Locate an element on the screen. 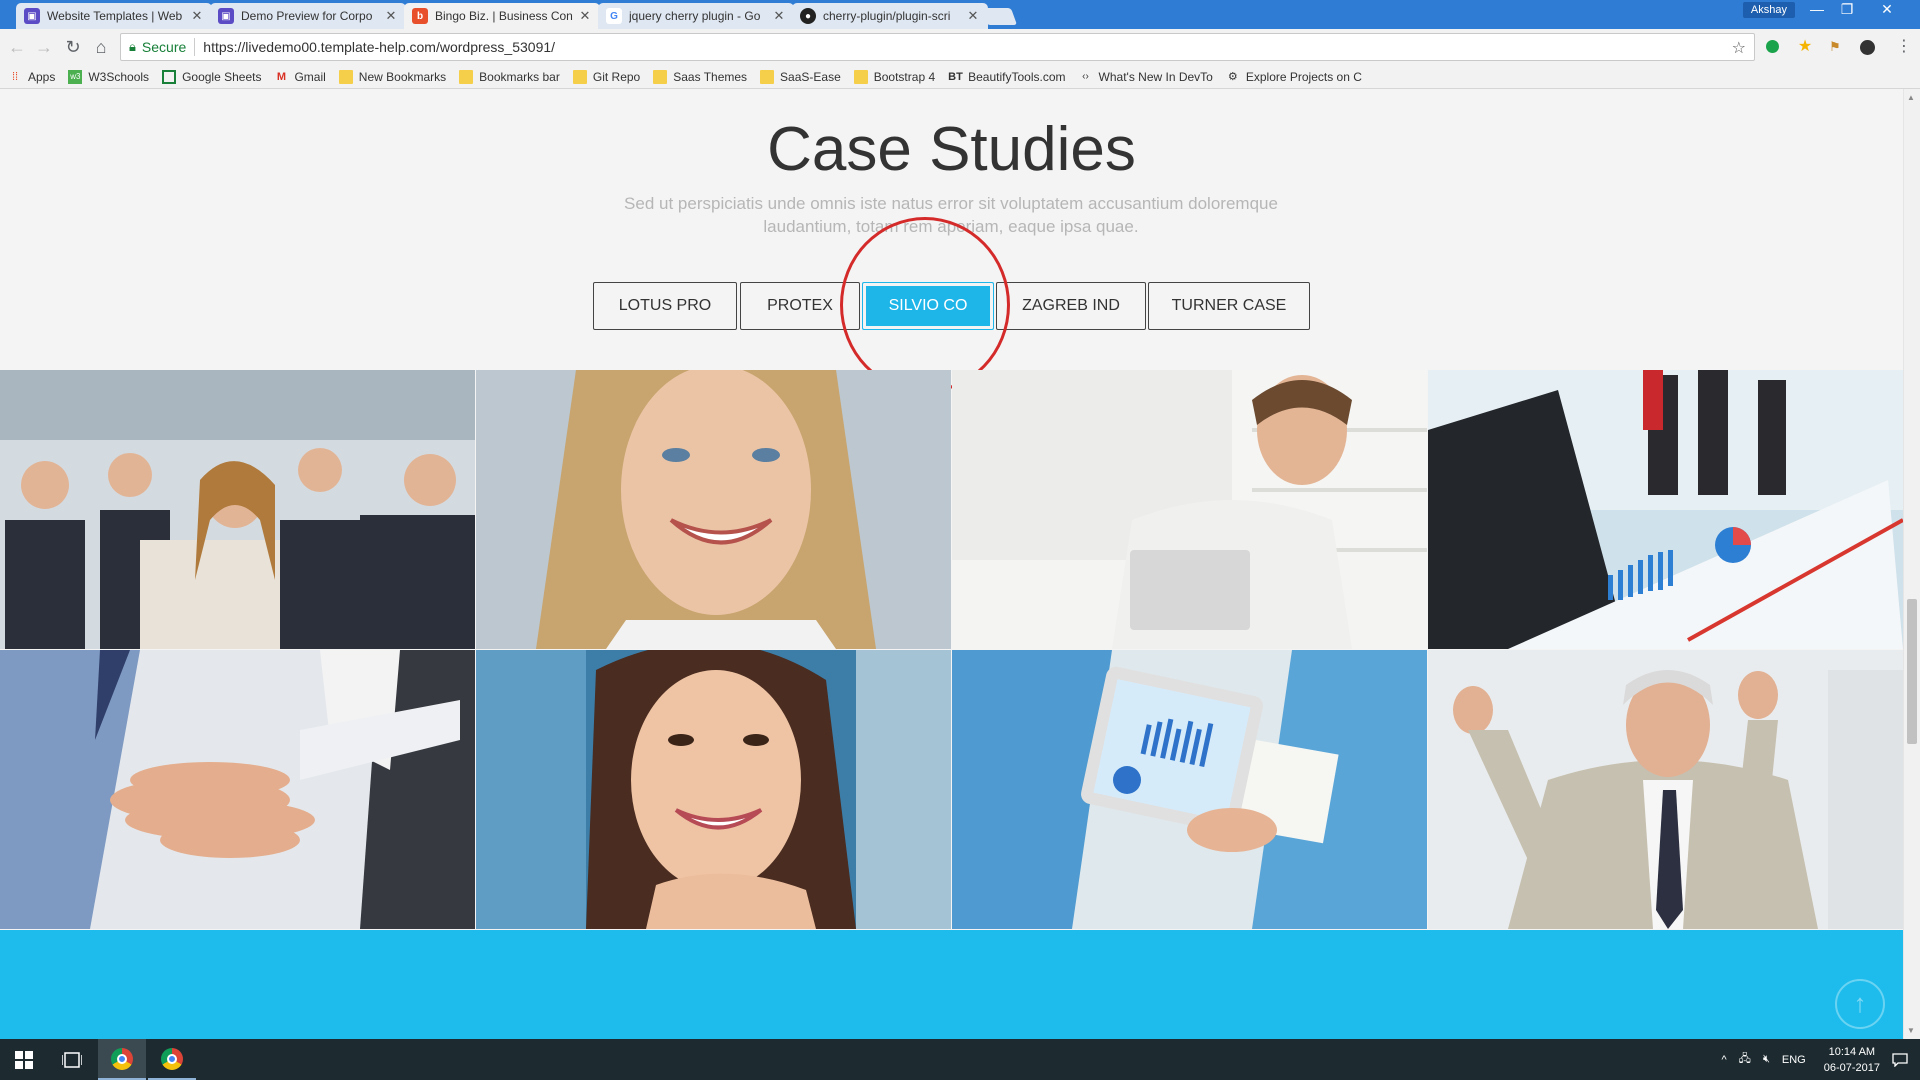 This screenshot has height=1080, width=1920. clock-time: 10:14 AM is located at coordinates (1852, 1051).